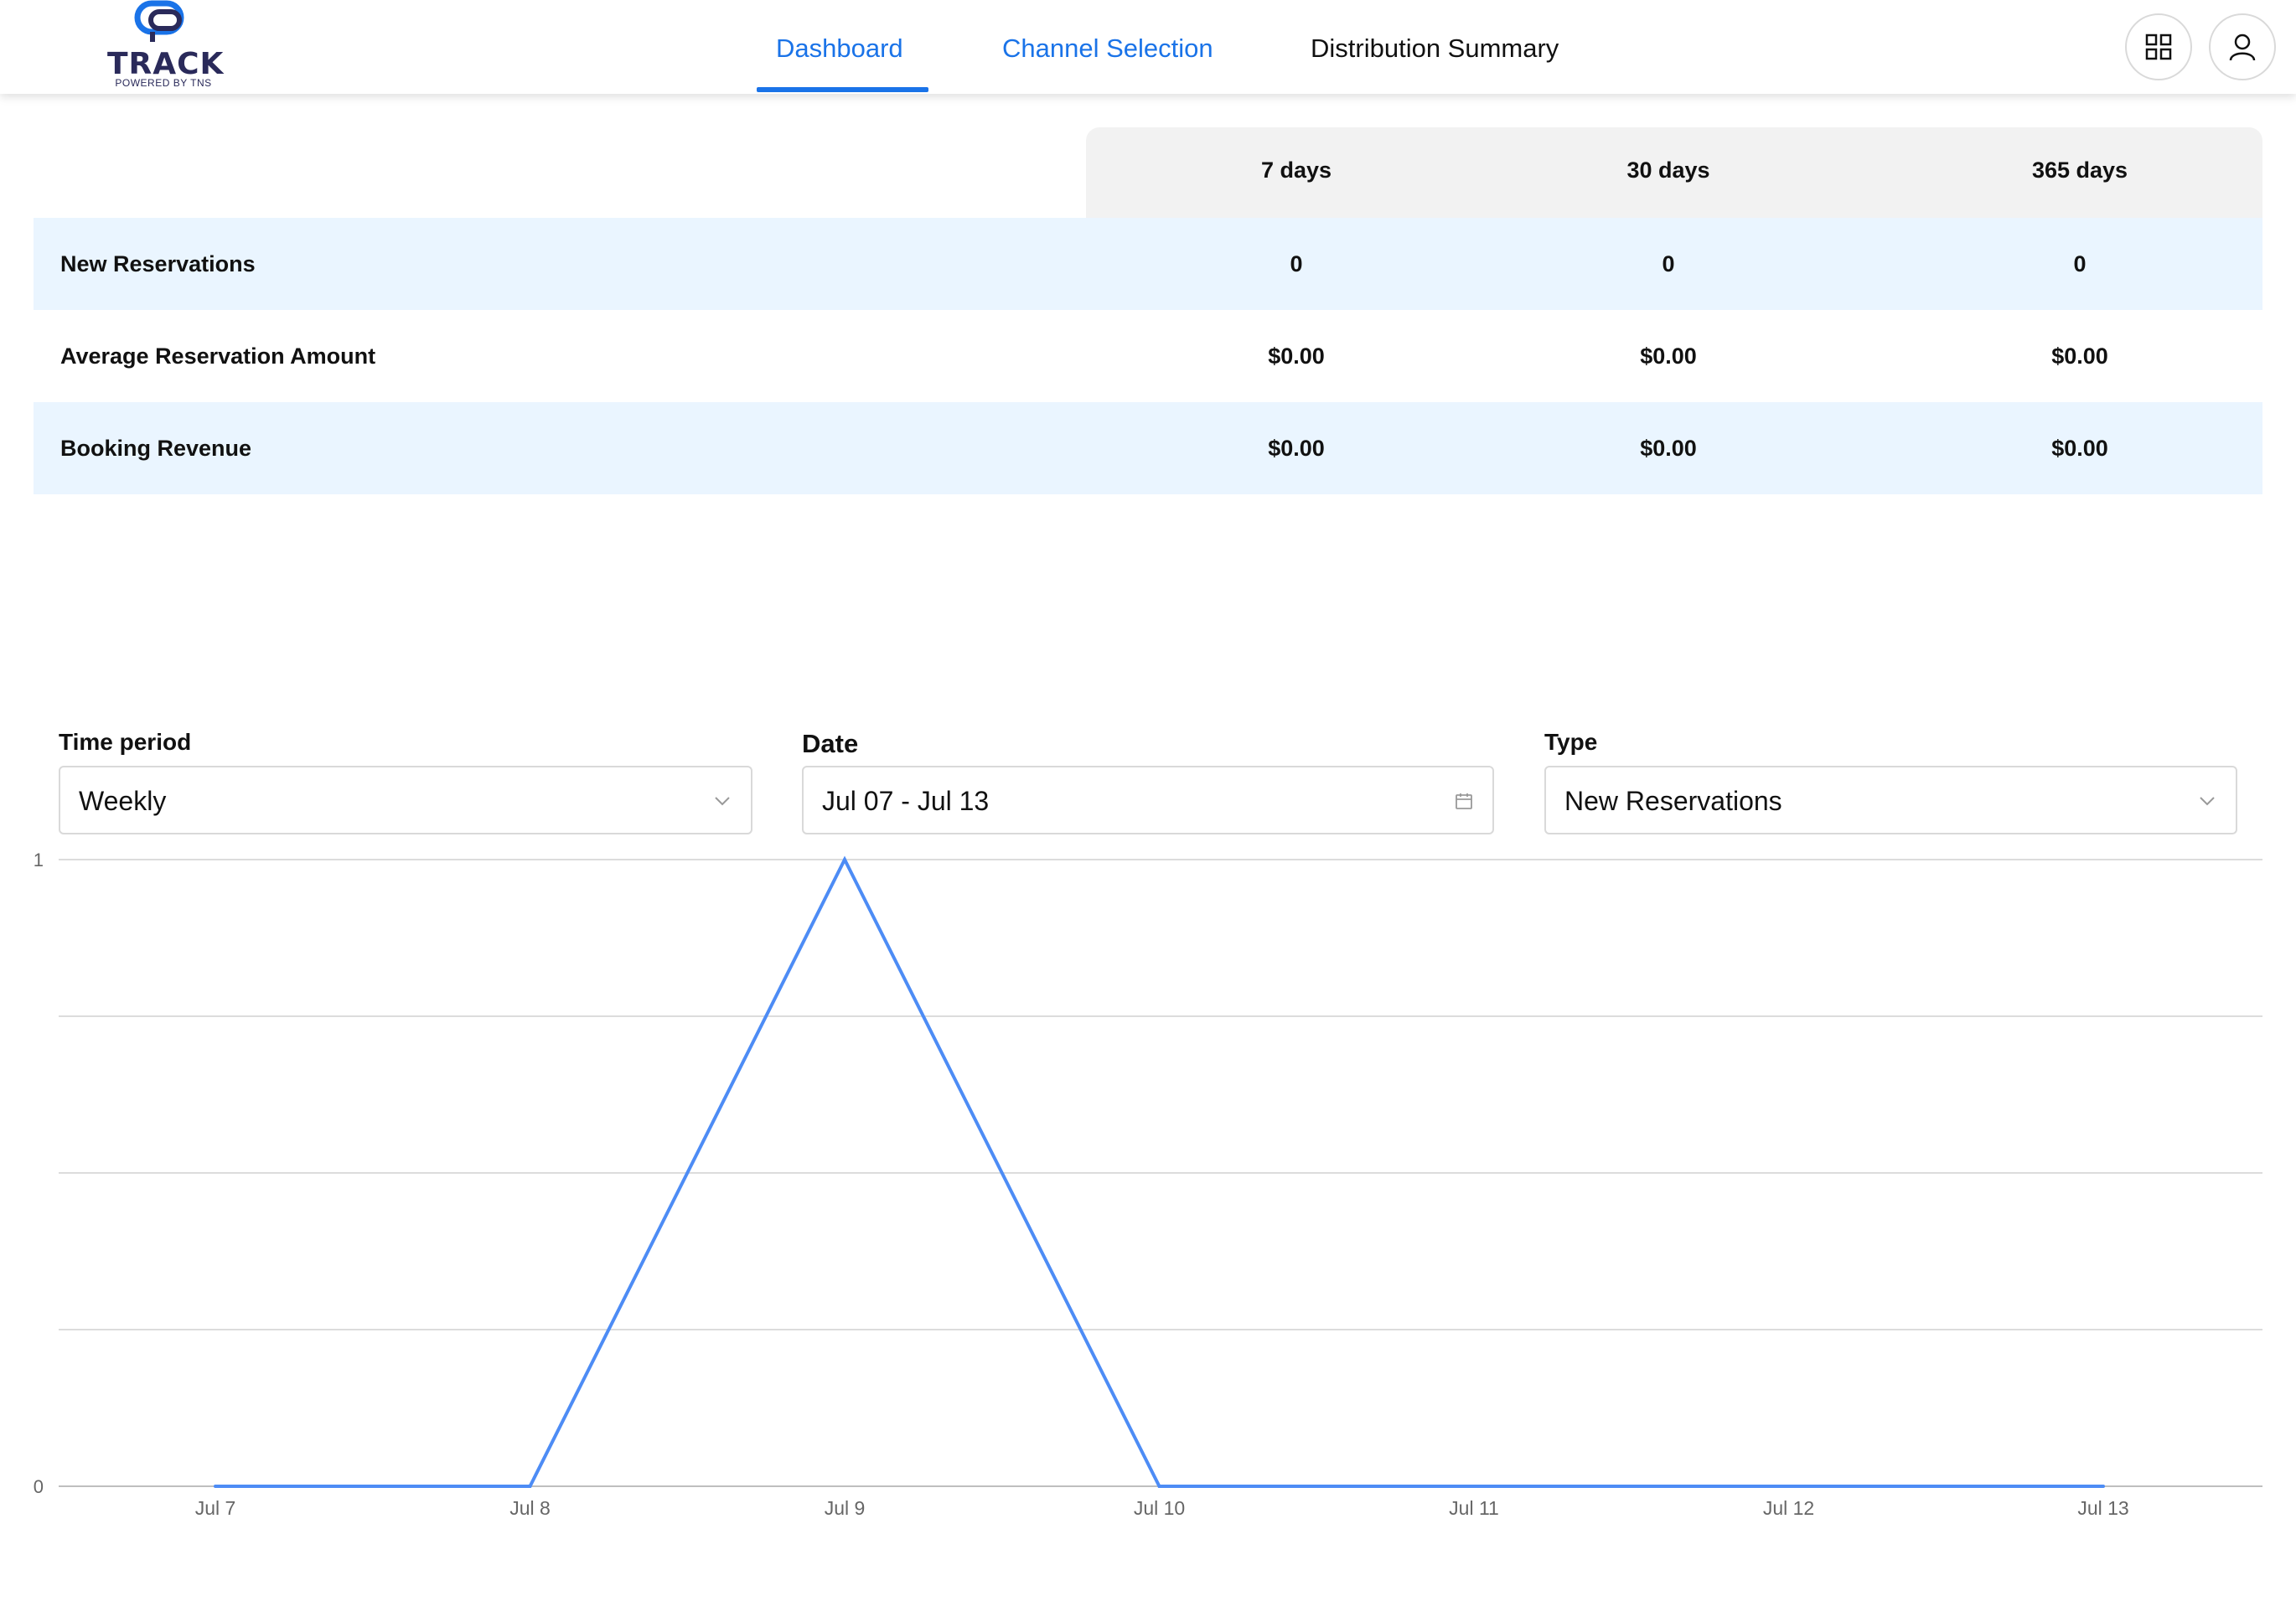  I want to click on row-label: Booking Revenue, so click(156, 448).